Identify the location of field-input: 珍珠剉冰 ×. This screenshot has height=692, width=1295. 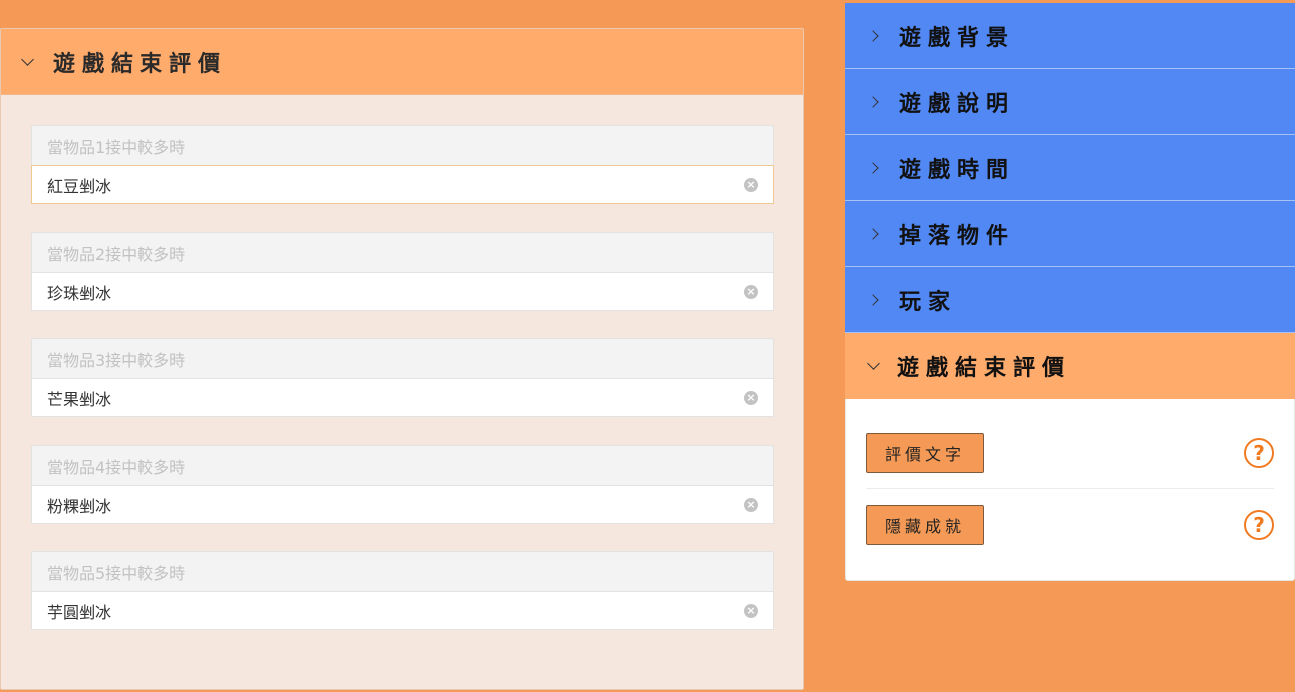
(402, 291).